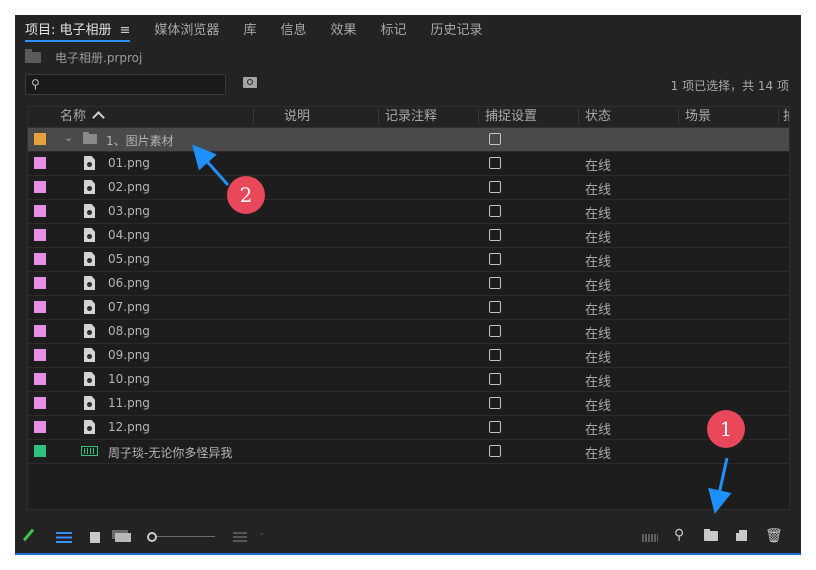 The width and height of the screenshot is (816, 570). I want to click on callout-1-arrow, so click(720, 485).